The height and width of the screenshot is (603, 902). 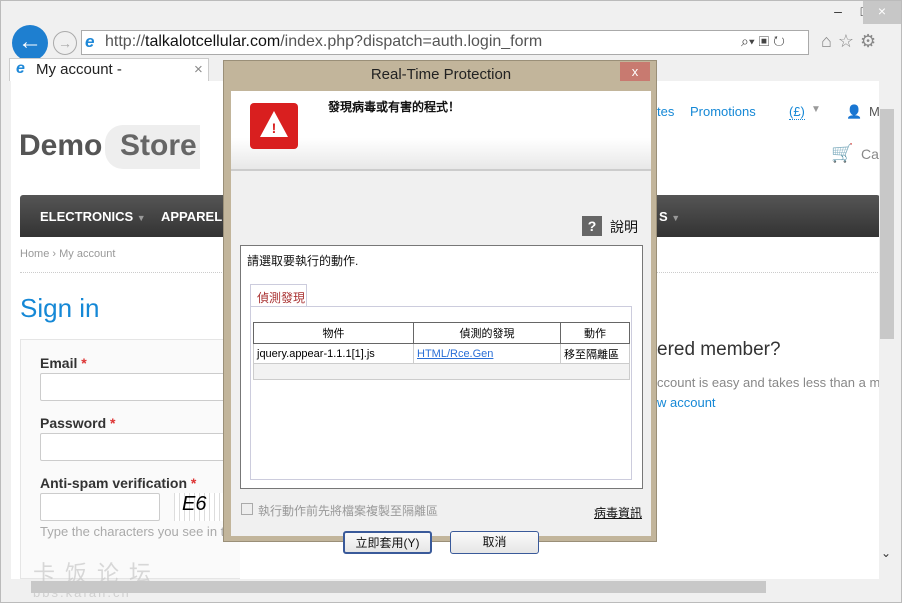 I want to click on apply-now-button: 立即套用(Y), so click(x=387, y=542).